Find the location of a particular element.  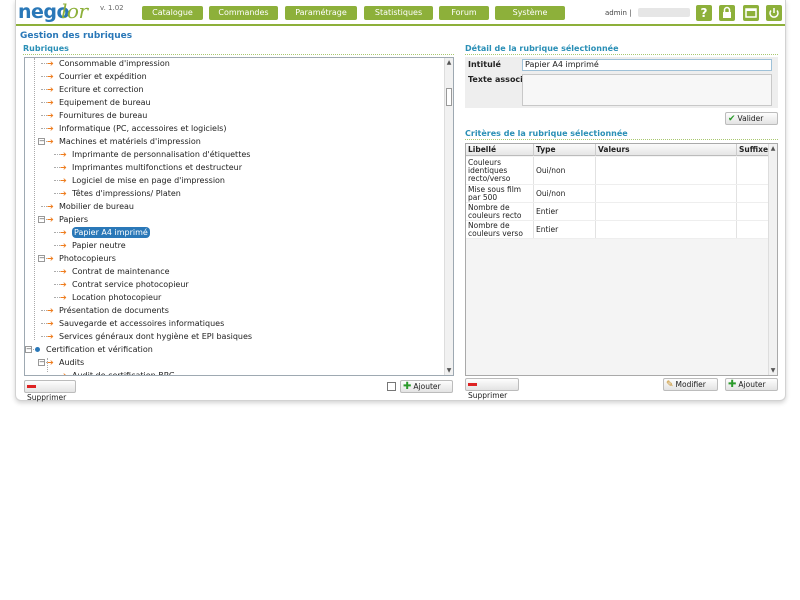

tree-item: − ➔ Photocopieurs is located at coordinates (235, 258).